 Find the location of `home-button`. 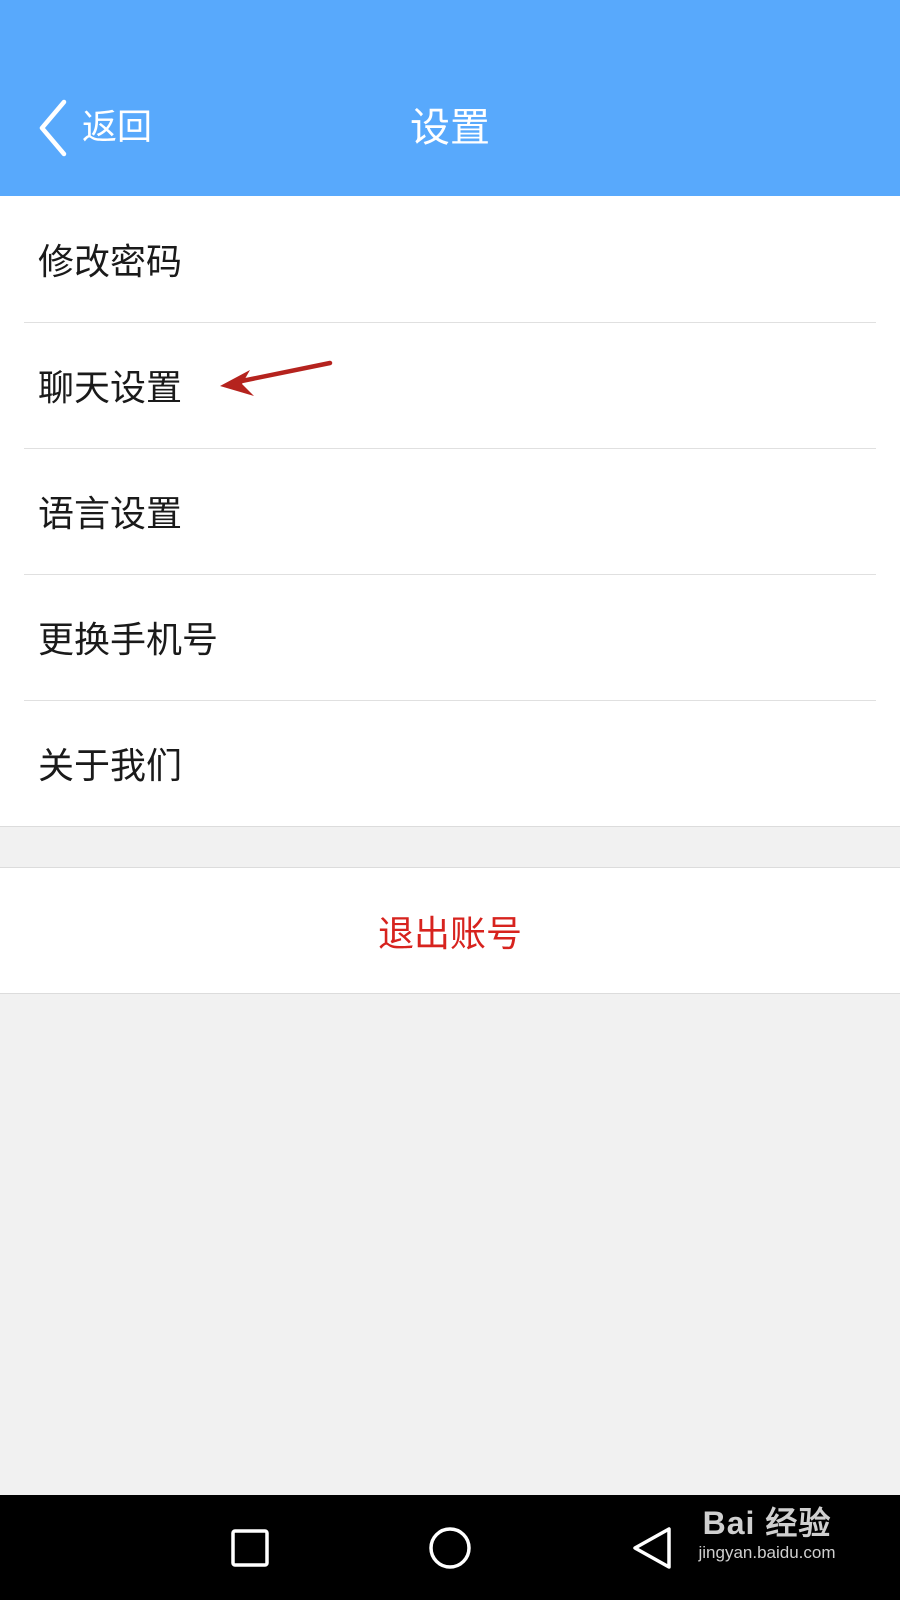

home-button is located at coordinates (450, 1548).